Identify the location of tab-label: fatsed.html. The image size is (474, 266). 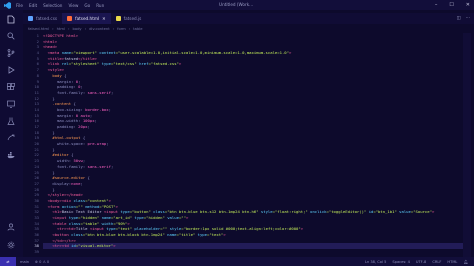
(87, 18).